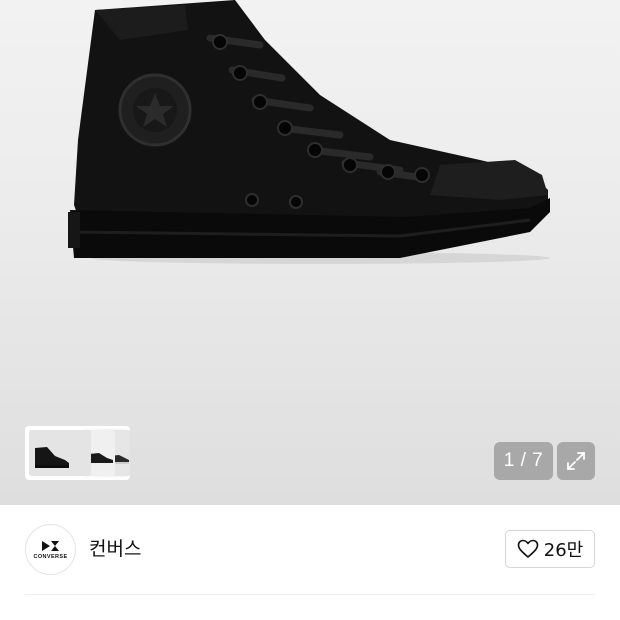 The image size is (620, 620). What do you see at coordinates (310, 594) in the screenshot?
I see `divider` at bounding box center [310, 594].